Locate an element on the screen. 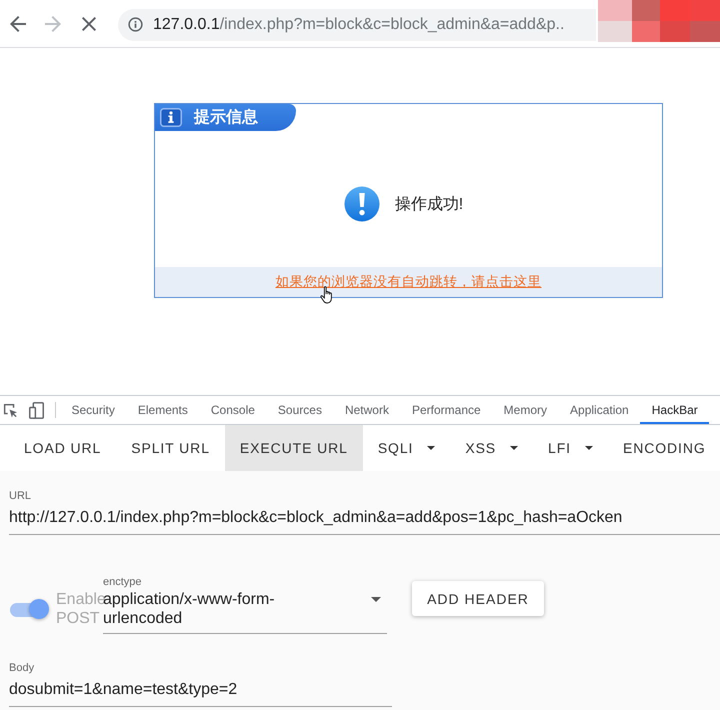  devtools-tab: Memory is located at coordinates (525, 410).